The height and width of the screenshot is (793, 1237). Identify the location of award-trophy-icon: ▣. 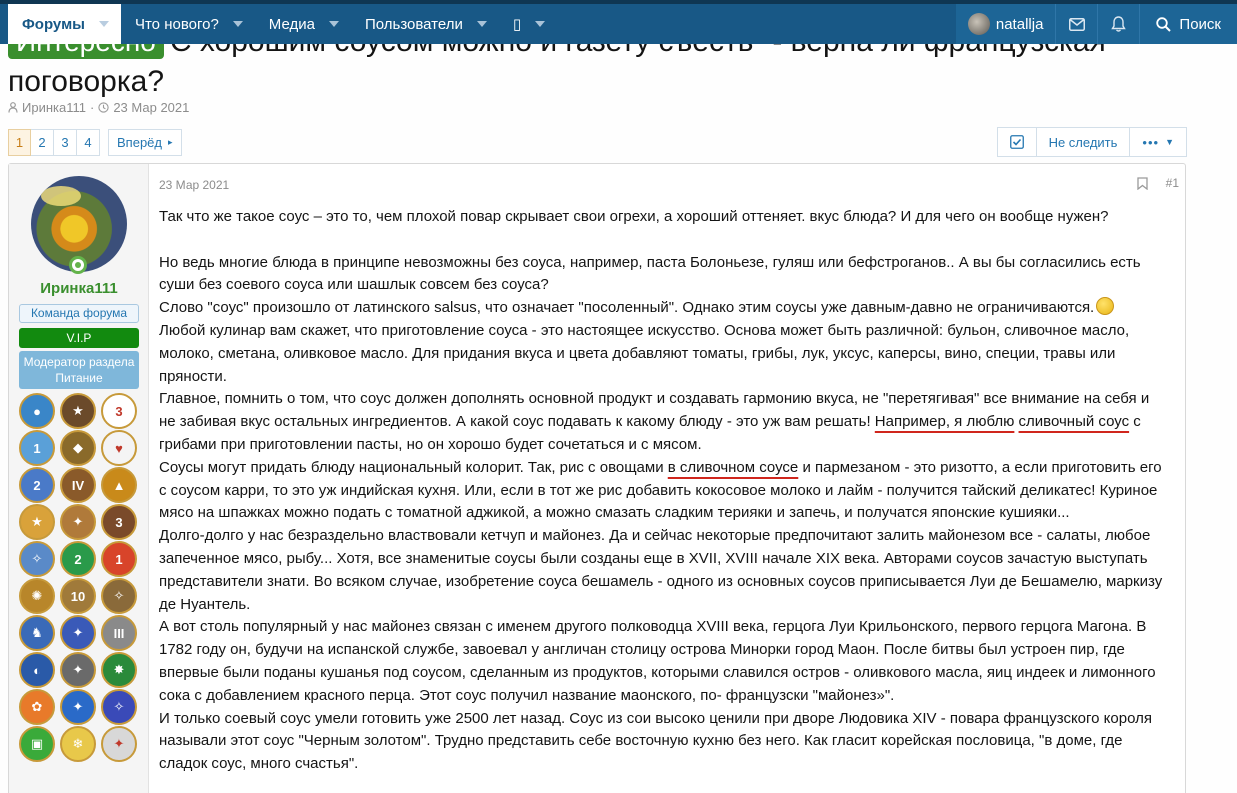
(37, 744).